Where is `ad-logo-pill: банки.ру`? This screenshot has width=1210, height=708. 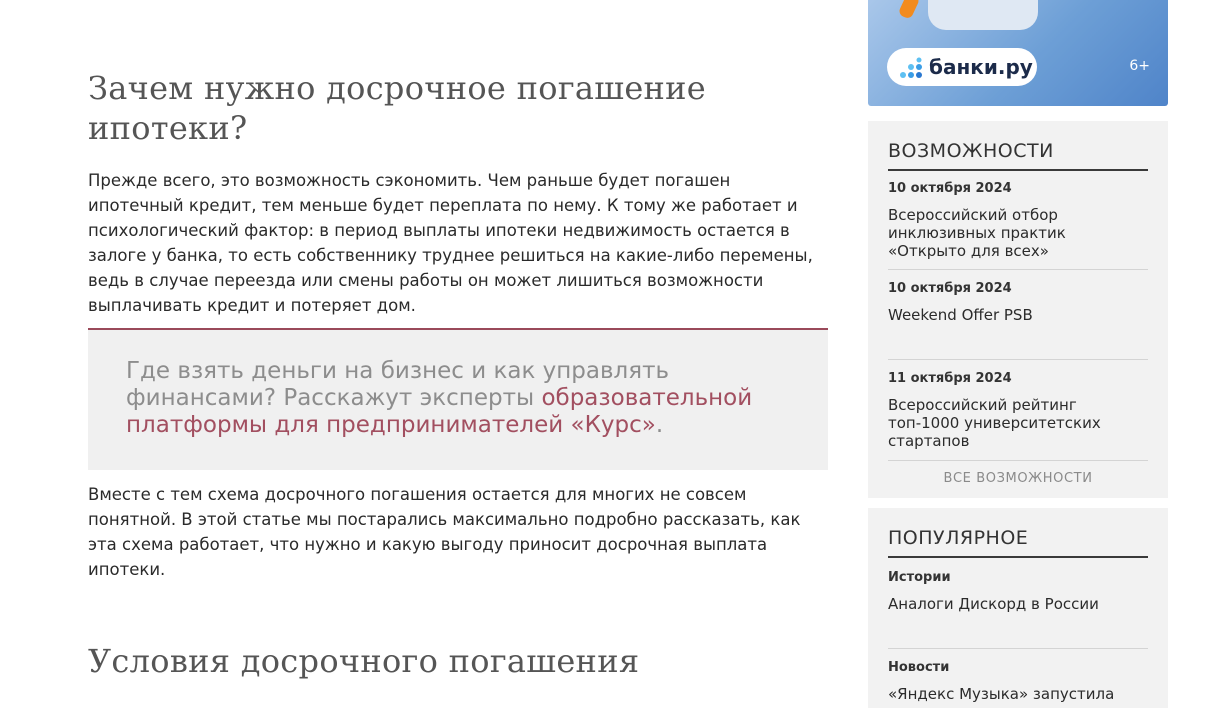 ad-logo-pill: банки.ру is located at coordinates (962, 67).